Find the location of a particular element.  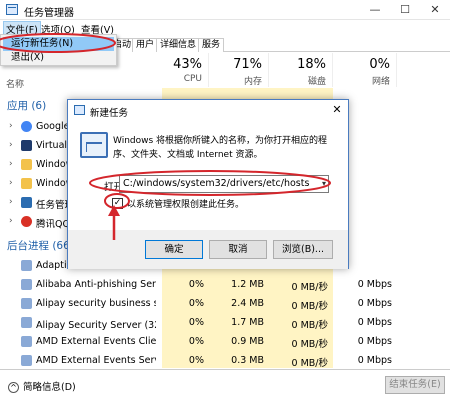

run-dialog-icon is located at coordinates (94, 145).